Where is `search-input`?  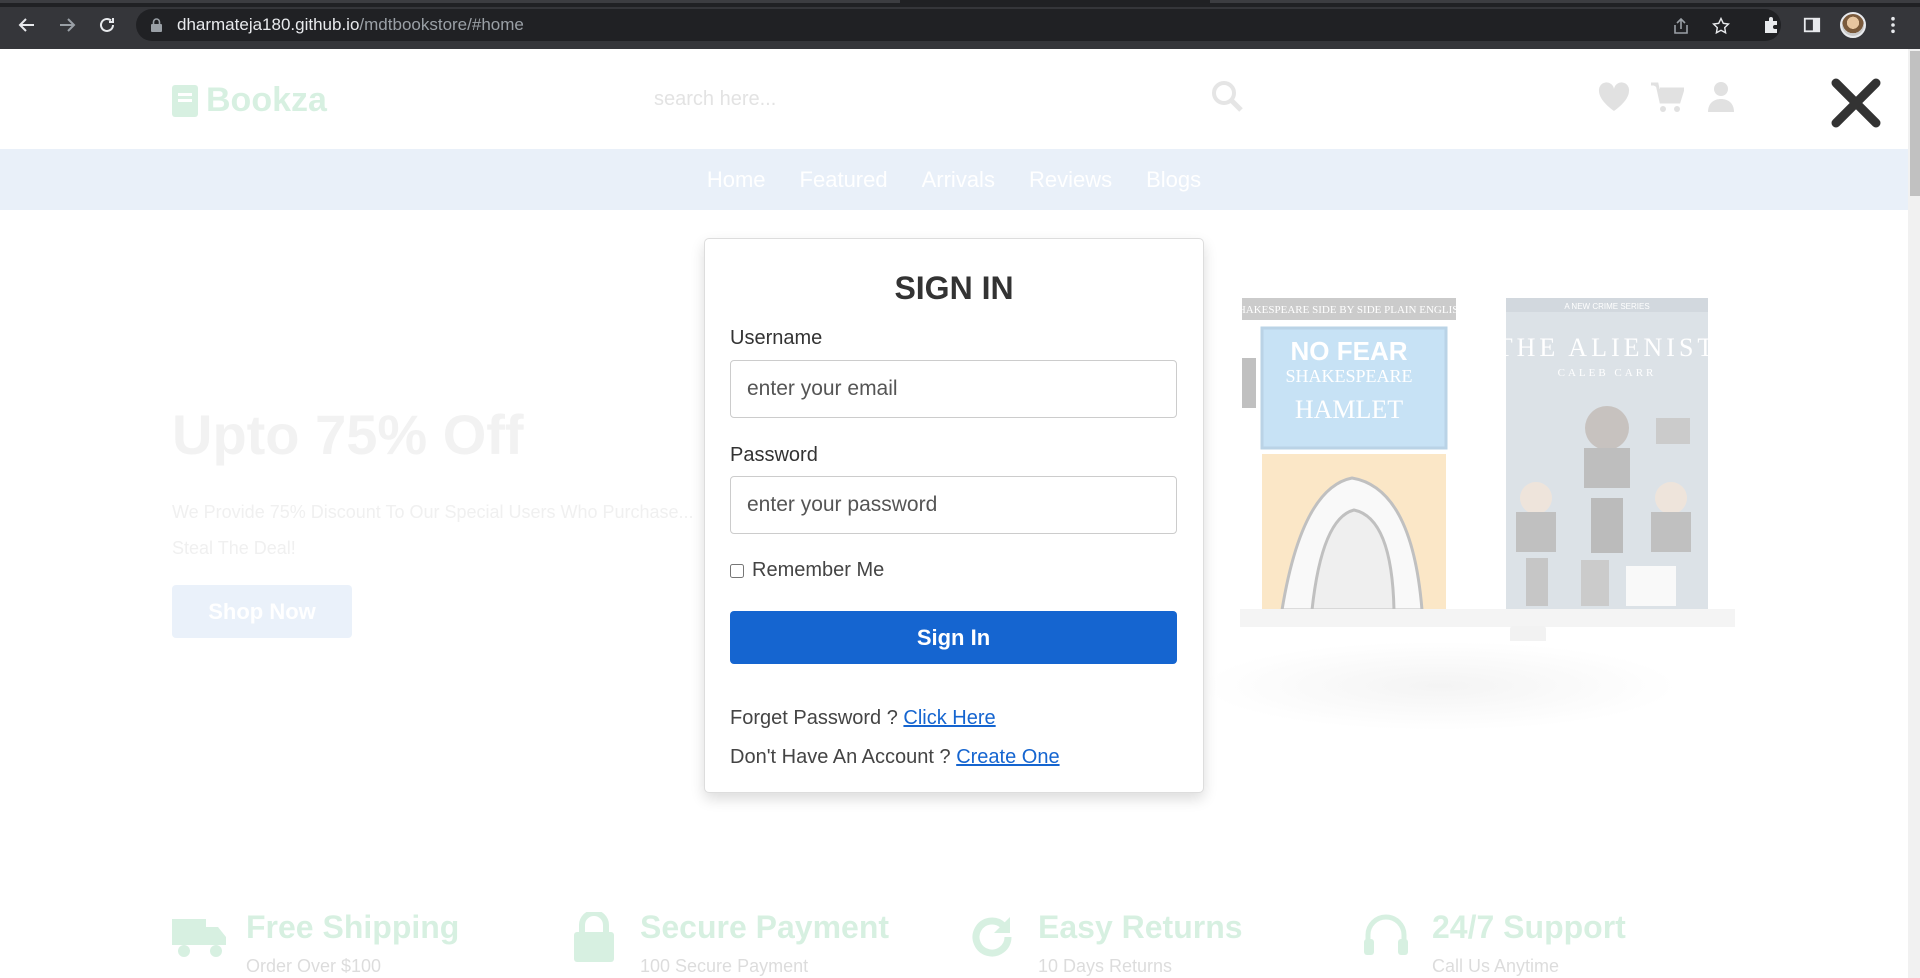
search-input is located at coordinates (940, 99).